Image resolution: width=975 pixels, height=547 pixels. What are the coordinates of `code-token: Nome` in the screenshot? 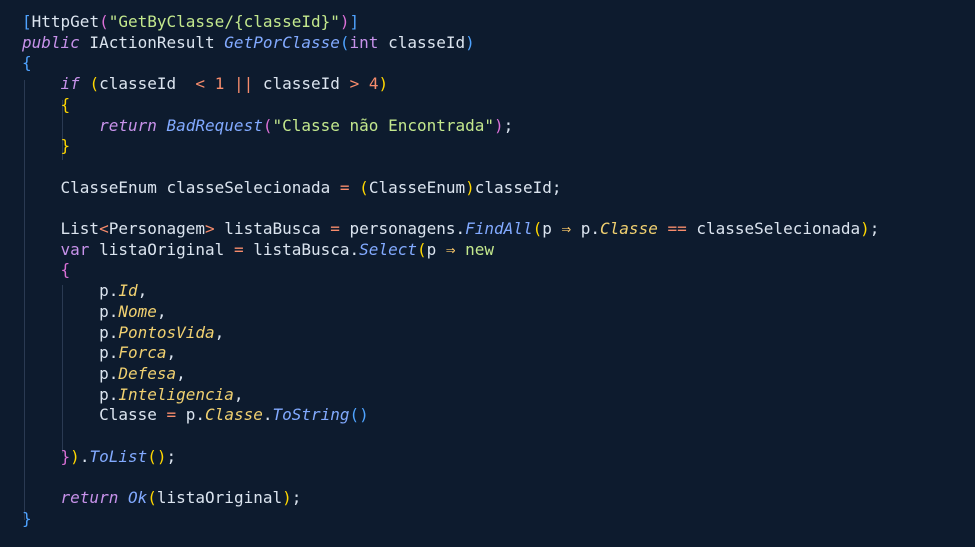 It's located at (137, 311).